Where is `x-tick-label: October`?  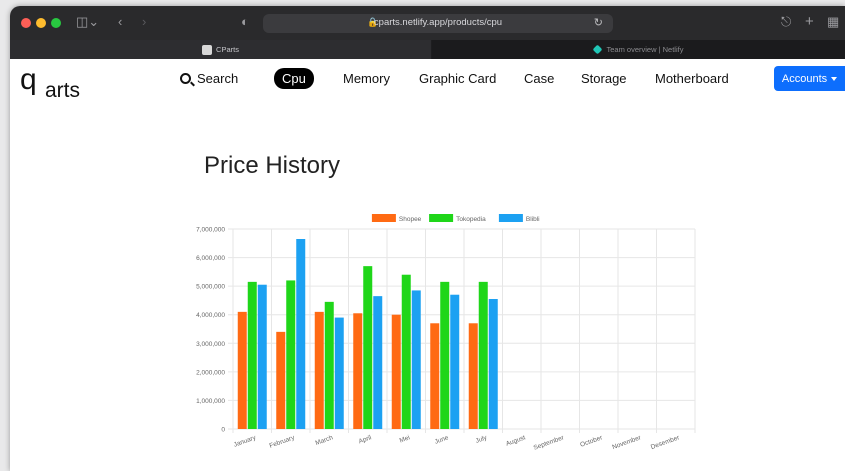
x-tick-label: October is located at coordinates (591, 441).